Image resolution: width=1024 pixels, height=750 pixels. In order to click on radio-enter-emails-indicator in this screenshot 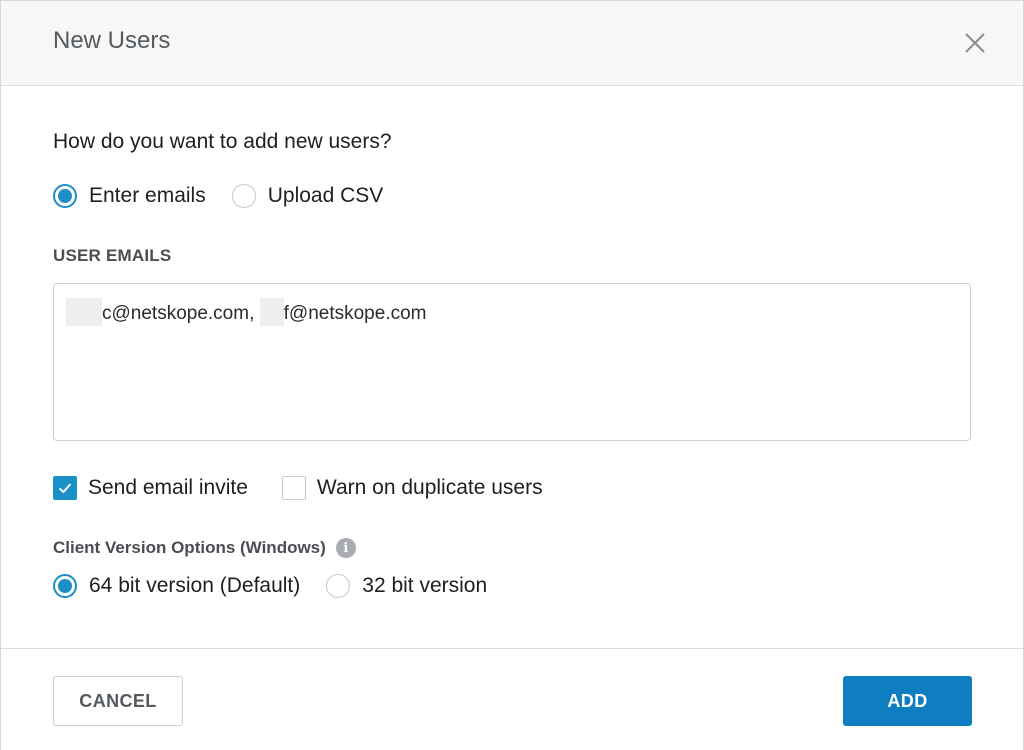, I will do `click(65, 196)`.